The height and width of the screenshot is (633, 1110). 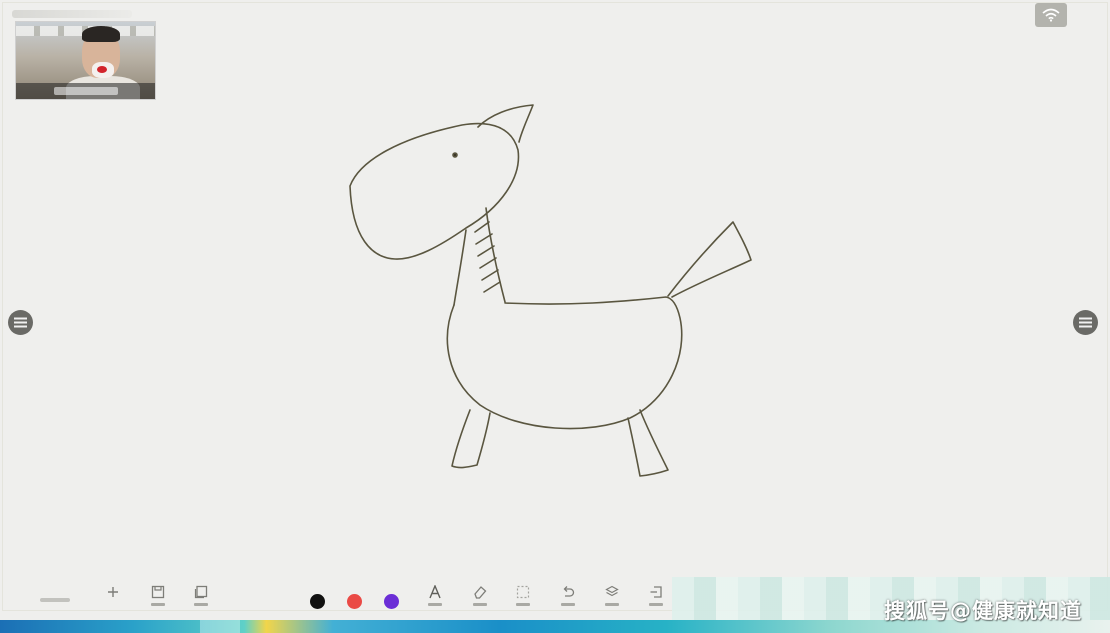 What do you see at coordinates (487, 257) in the screenshot?
I see `horse-mane-stripes` at bounding box center [487, 257].